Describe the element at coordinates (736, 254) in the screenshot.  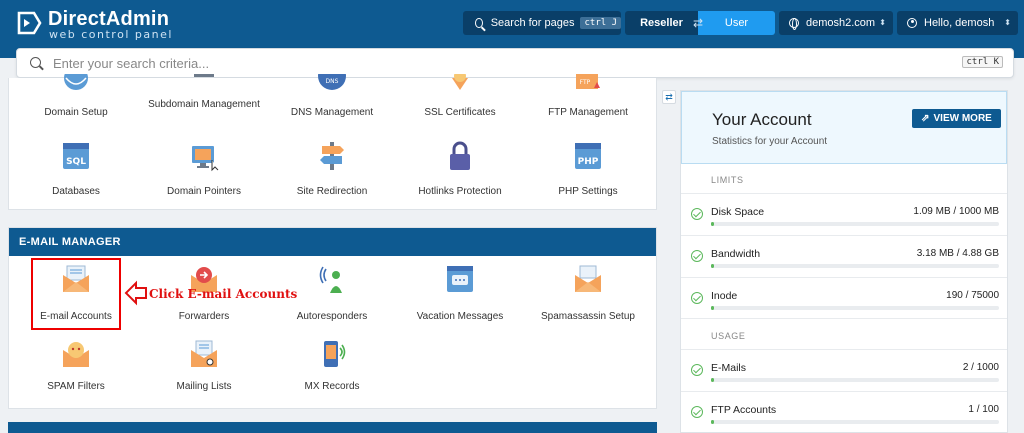
I see `stat-name: Bandwidth` at that location.